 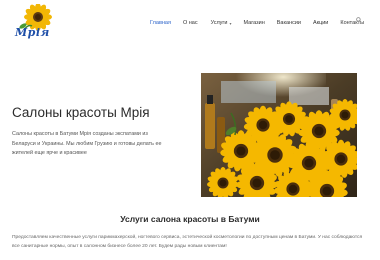 I want to click on logo-text: Мрія, so click(x=32, y=32).